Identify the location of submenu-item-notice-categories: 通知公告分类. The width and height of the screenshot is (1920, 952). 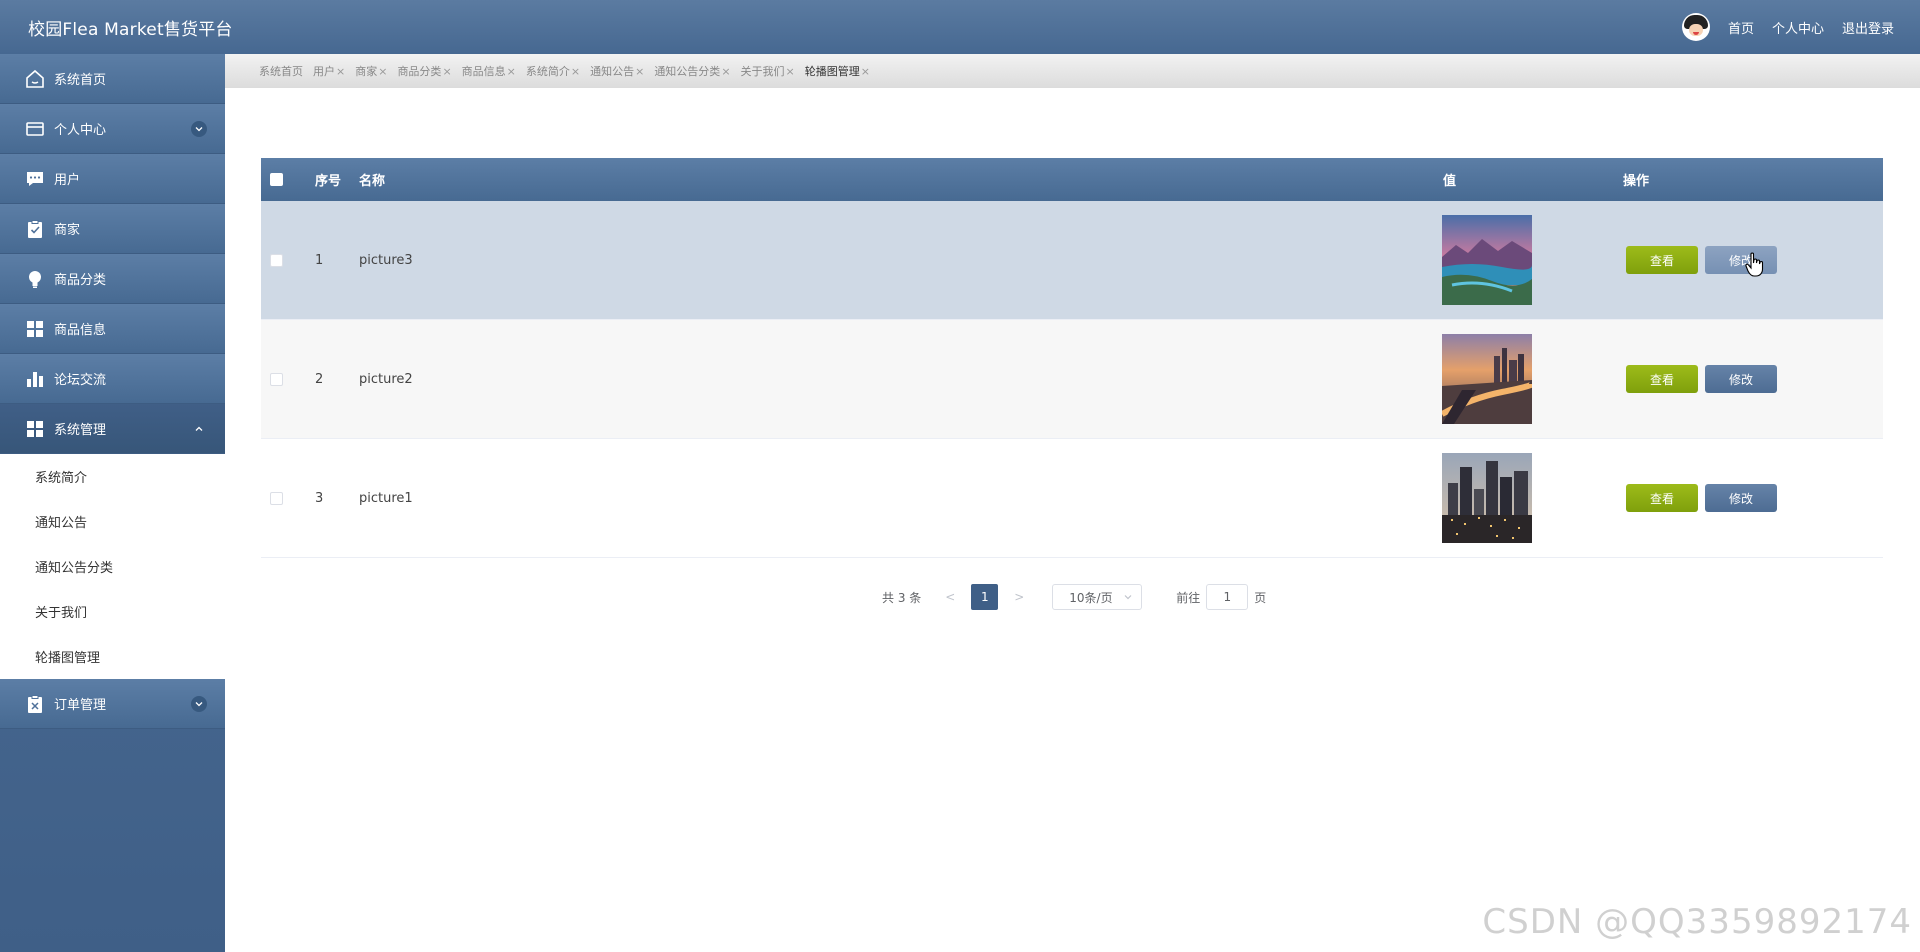
(112, 566).